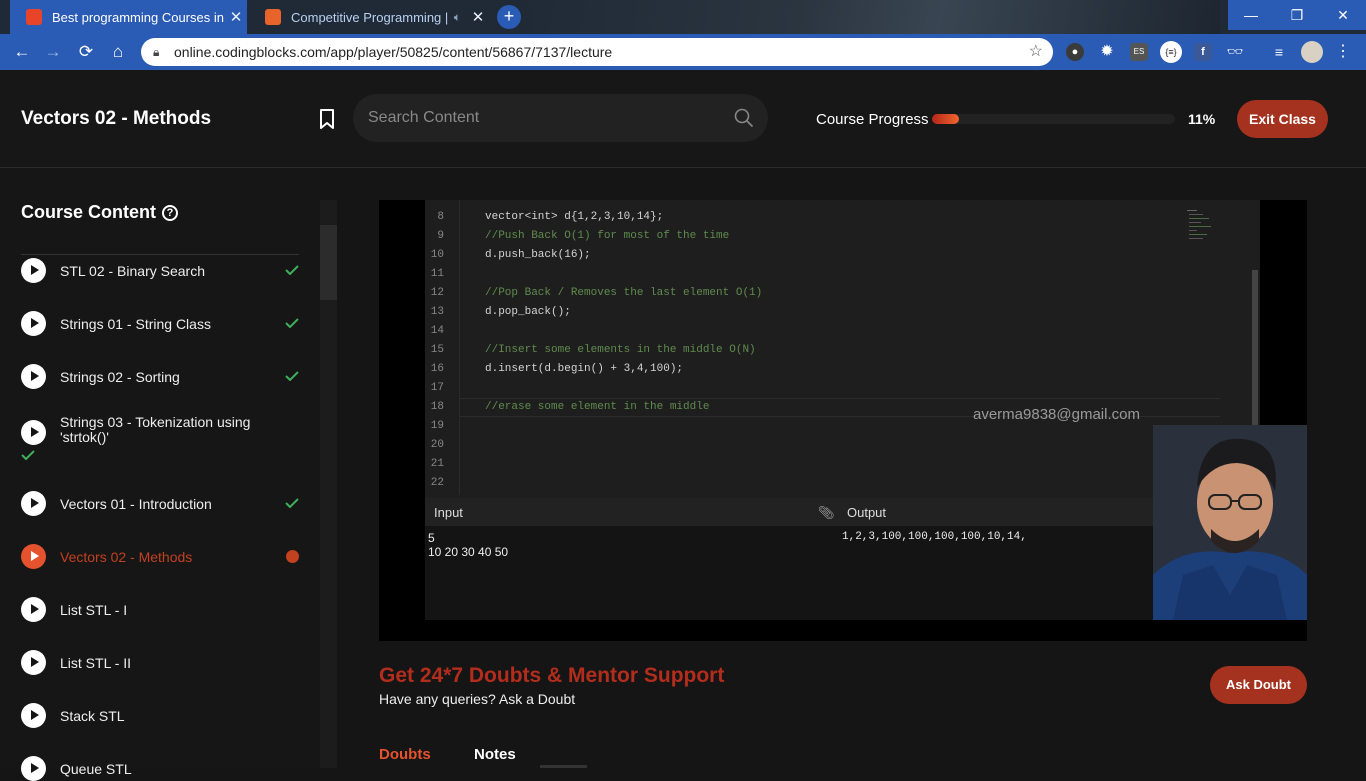 This screenshot has height=781, width=1366. Describe the element at coordinates (1343, 15) in the screenshot. I see `close-window-button: ✕` at that location.